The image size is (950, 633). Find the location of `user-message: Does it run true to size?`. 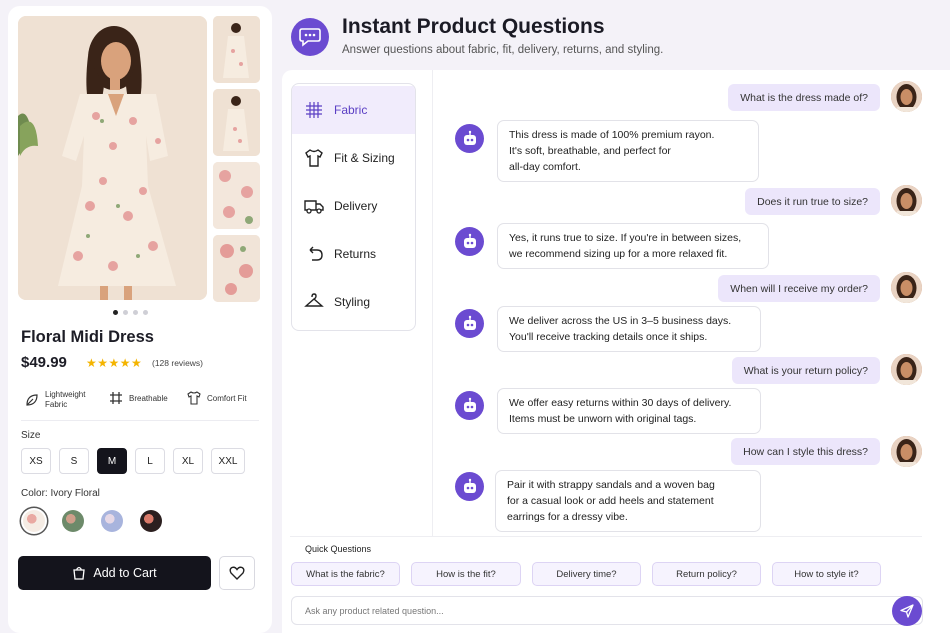

user-message: Does it run true to size? is located at coordinates (812, 201).